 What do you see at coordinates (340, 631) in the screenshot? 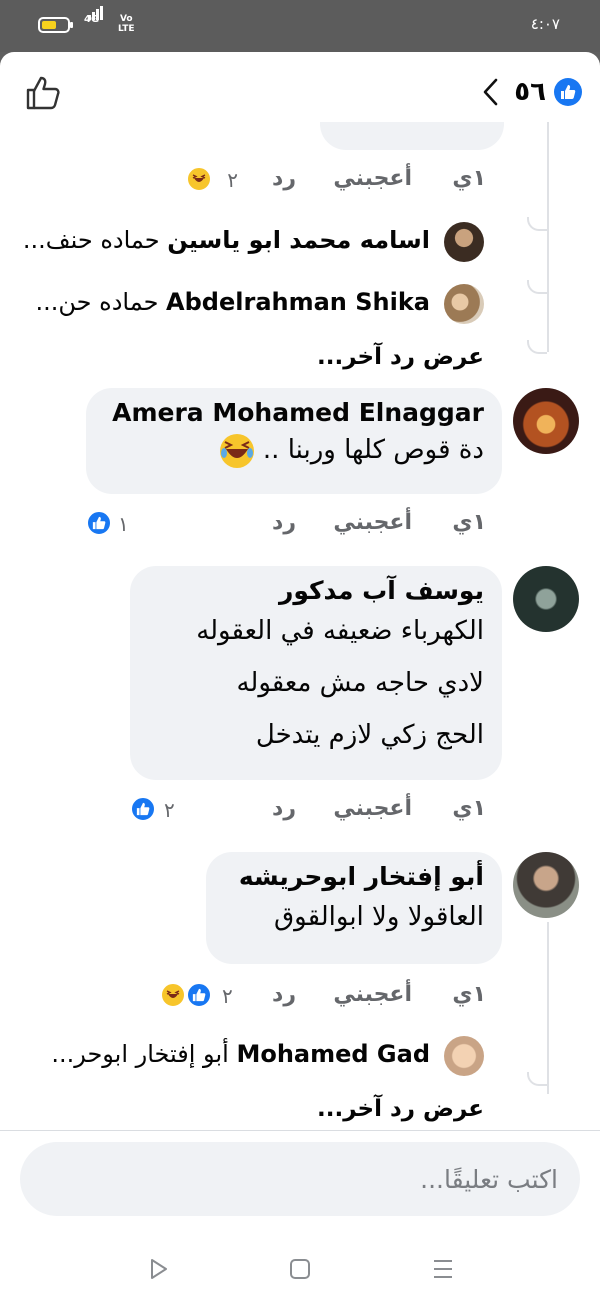
I see `comment-text-line: الكهرباء ضعيفه في العقوله` at bounding box center [340, 631].